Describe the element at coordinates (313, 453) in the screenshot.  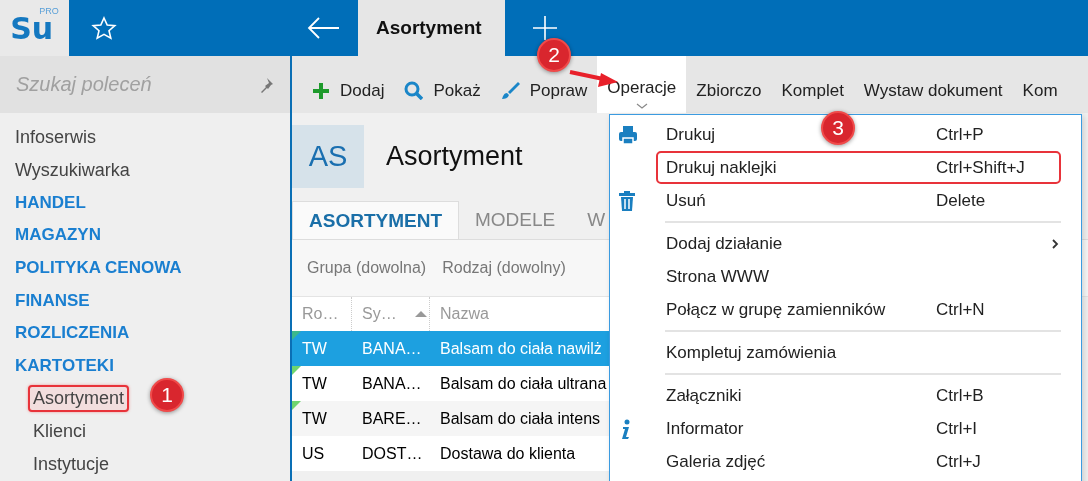
I see `table-cell-text: US` at that location.